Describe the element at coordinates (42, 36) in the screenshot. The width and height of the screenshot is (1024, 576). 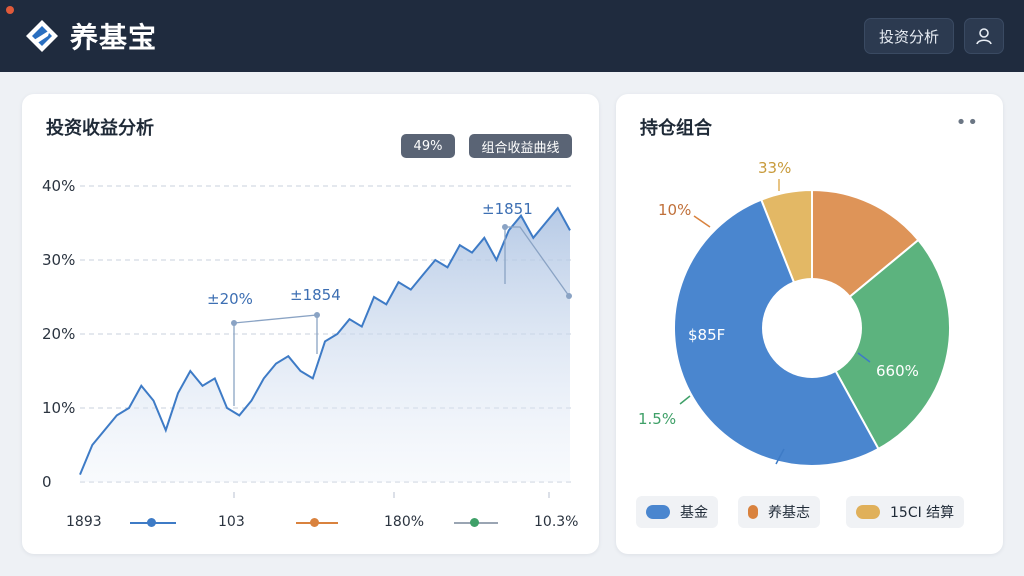
I see `diamond-logo-icon` at that location.